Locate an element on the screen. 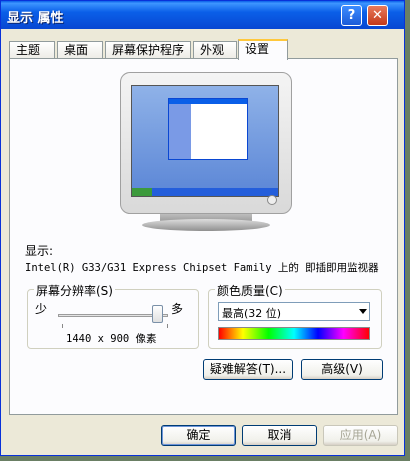 This screenshot has height=461, width=410. preview-window-sidebar is located at coordinates (180, 131).